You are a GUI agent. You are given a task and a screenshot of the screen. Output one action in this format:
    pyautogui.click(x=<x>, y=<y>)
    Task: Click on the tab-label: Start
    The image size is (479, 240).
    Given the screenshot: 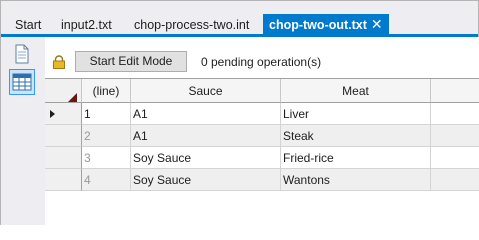 What is the action you would take?
    pyautogui.click(x=28, y=25)
    